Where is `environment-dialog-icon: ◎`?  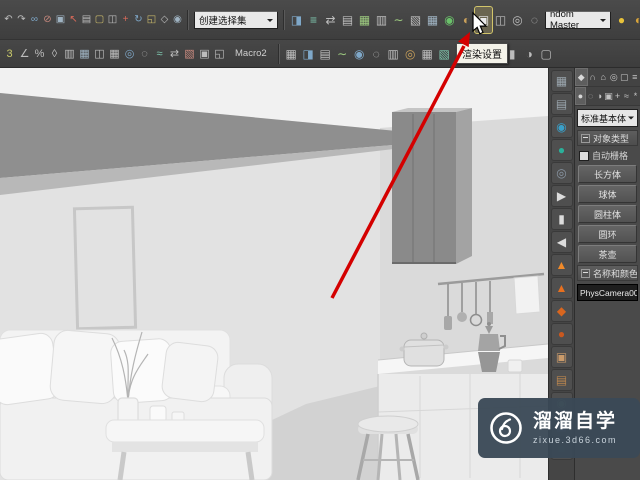
environment-dialog-icon: ◎ is located at coordinates (517, 20).